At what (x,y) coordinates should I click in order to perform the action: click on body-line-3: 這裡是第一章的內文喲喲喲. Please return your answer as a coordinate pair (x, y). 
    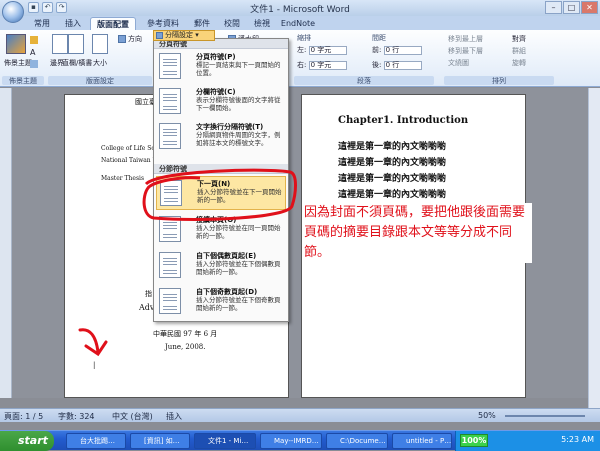
    Looking at the image, I should click on (392, 179).